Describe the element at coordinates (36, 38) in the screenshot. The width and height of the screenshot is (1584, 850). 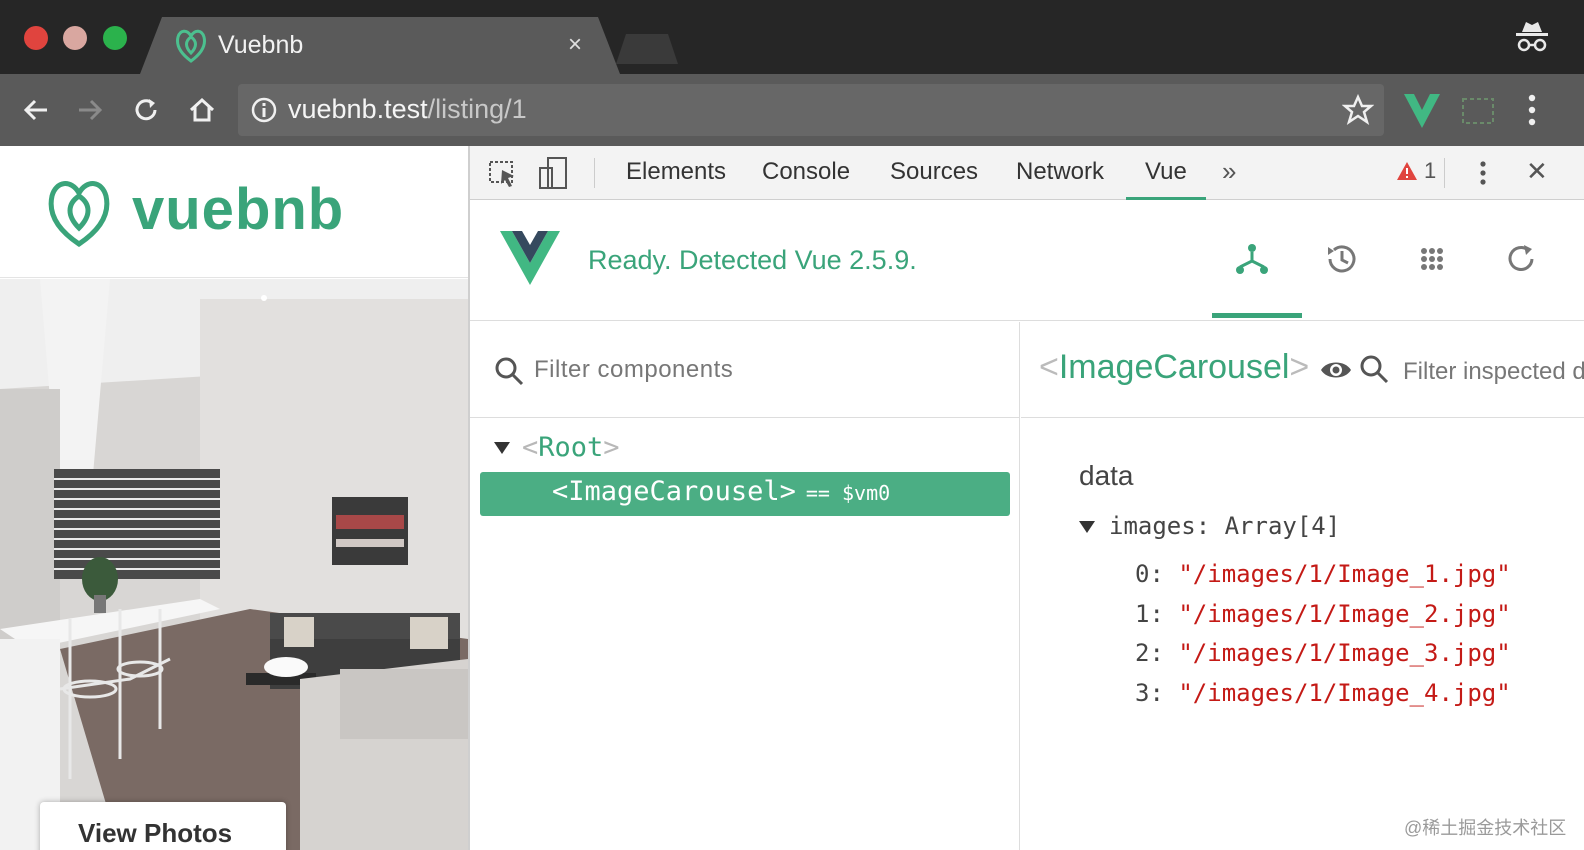
I see `close-window-button` at that location.